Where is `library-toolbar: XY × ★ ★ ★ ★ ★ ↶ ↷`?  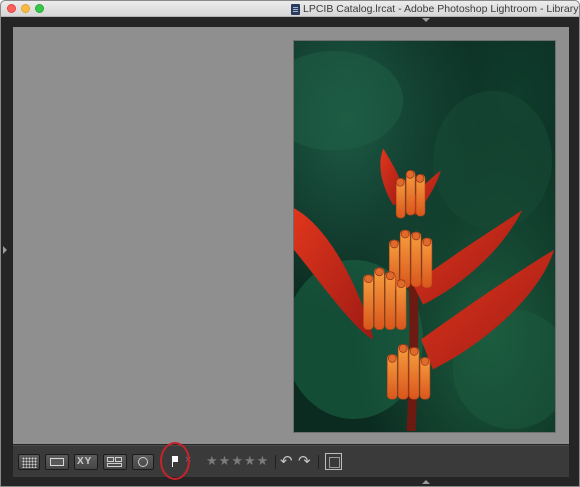
library-toolbar: XY × ★ ★ ★ ★ ★ ↶ ↷ is located at coordinates (291, 461).